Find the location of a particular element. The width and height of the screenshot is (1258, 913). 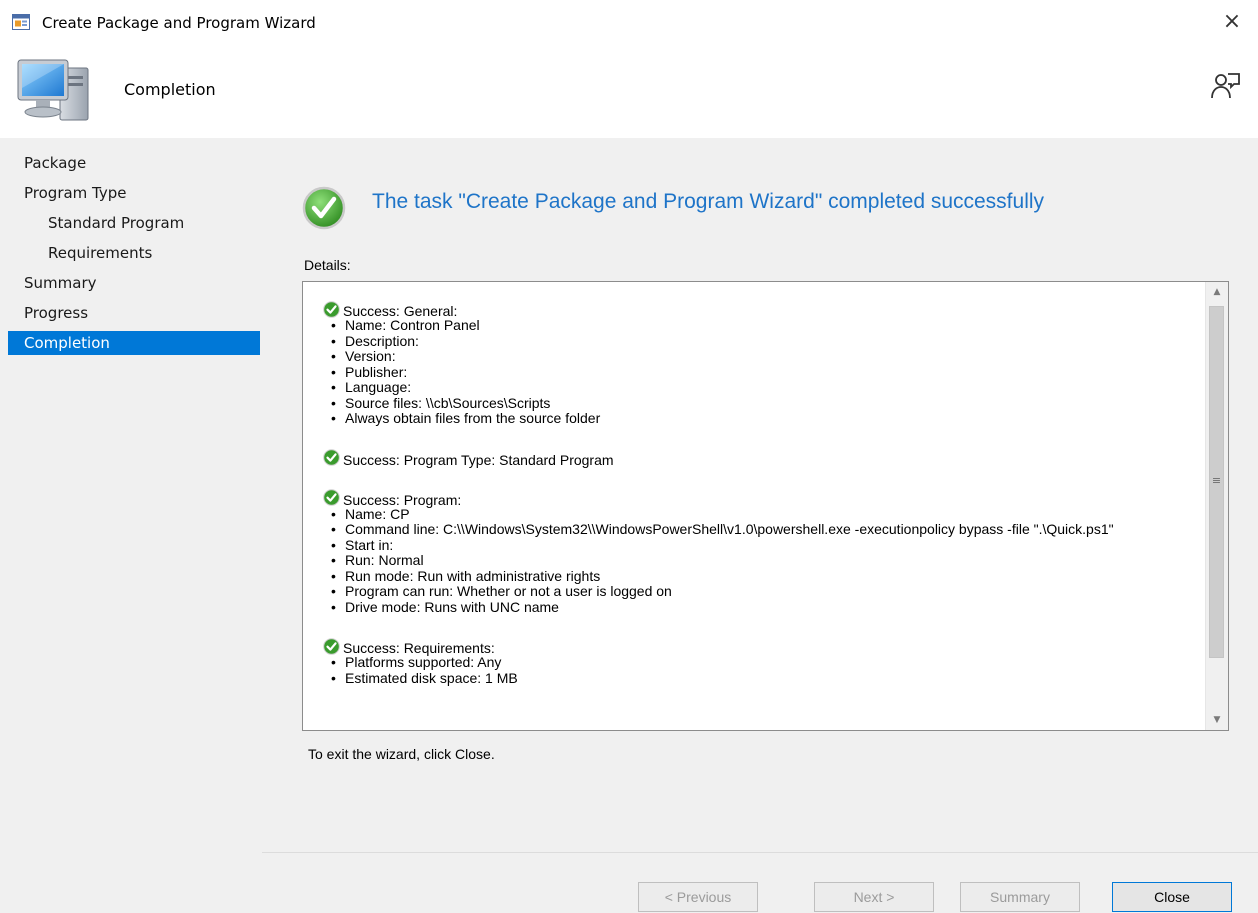

list-item: Language: is located at coordinates (767, 387).